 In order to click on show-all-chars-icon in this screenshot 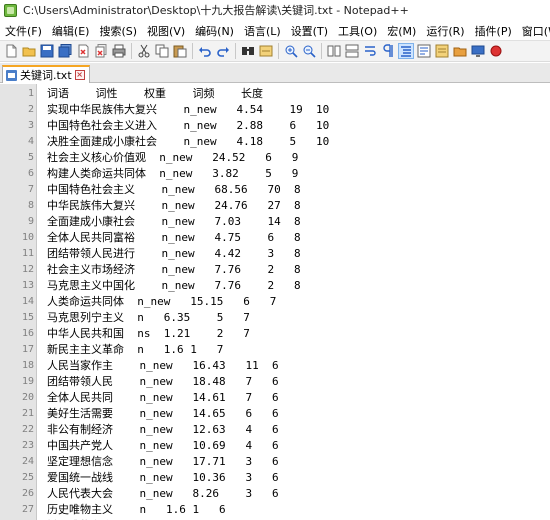, I will do `click(388, 51)`.